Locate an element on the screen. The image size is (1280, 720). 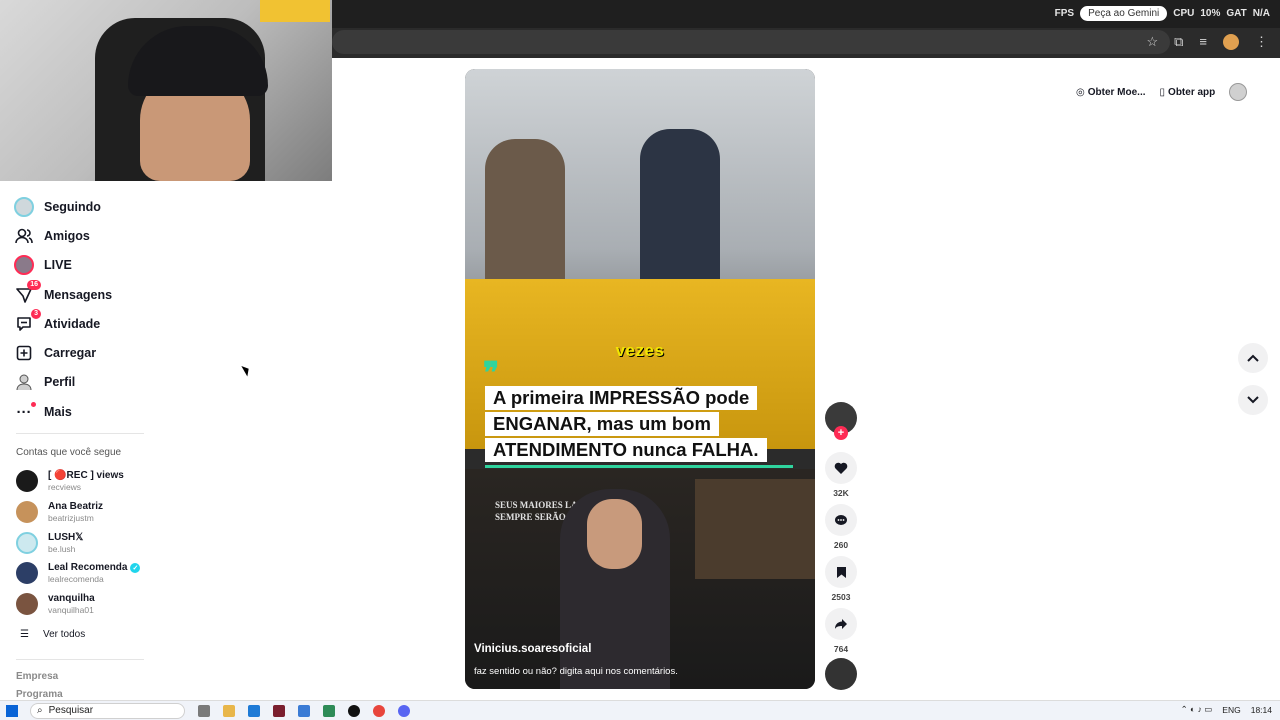
music-disc-icon is located at coordinates (841, 674).